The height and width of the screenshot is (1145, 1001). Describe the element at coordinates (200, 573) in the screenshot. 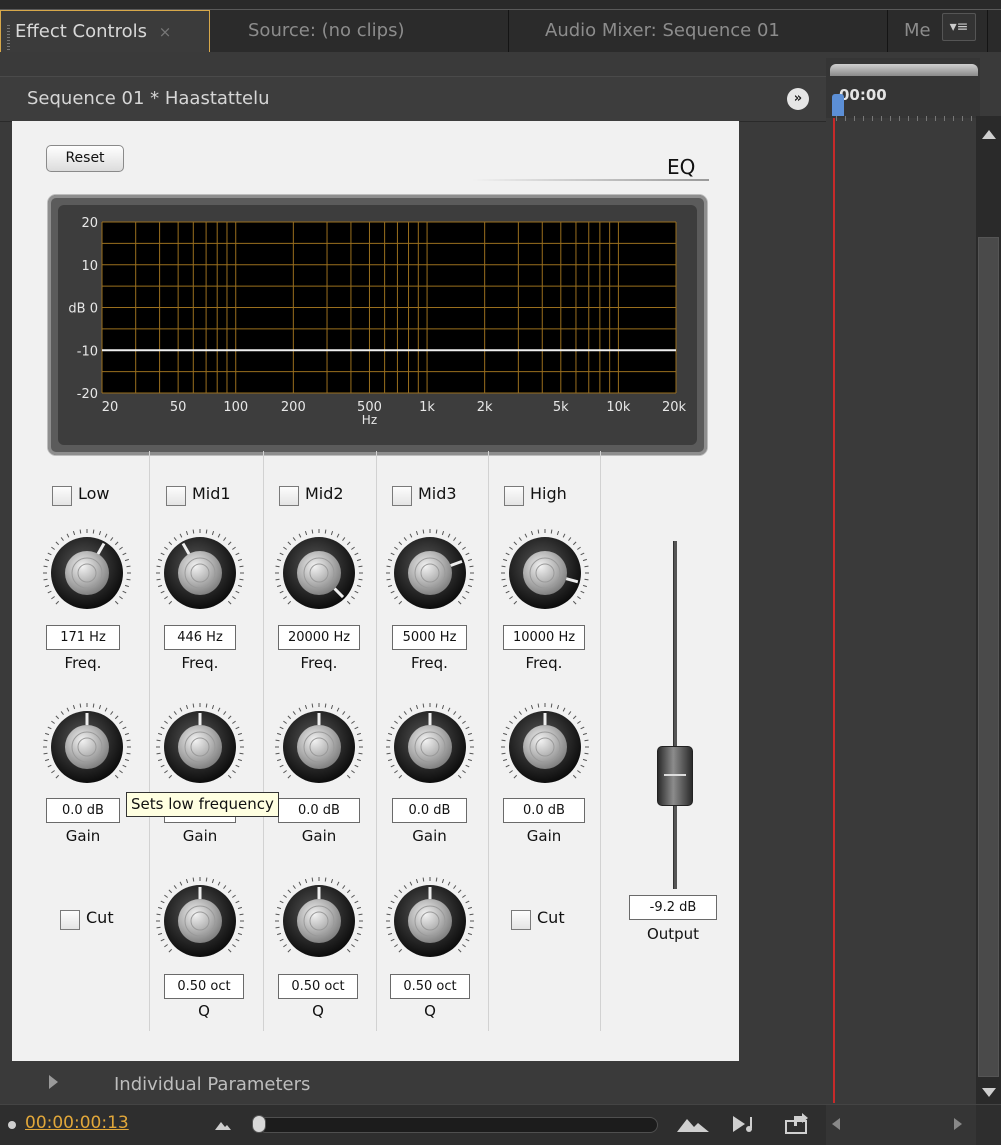

I see `mid1-freq-knob` at that location.